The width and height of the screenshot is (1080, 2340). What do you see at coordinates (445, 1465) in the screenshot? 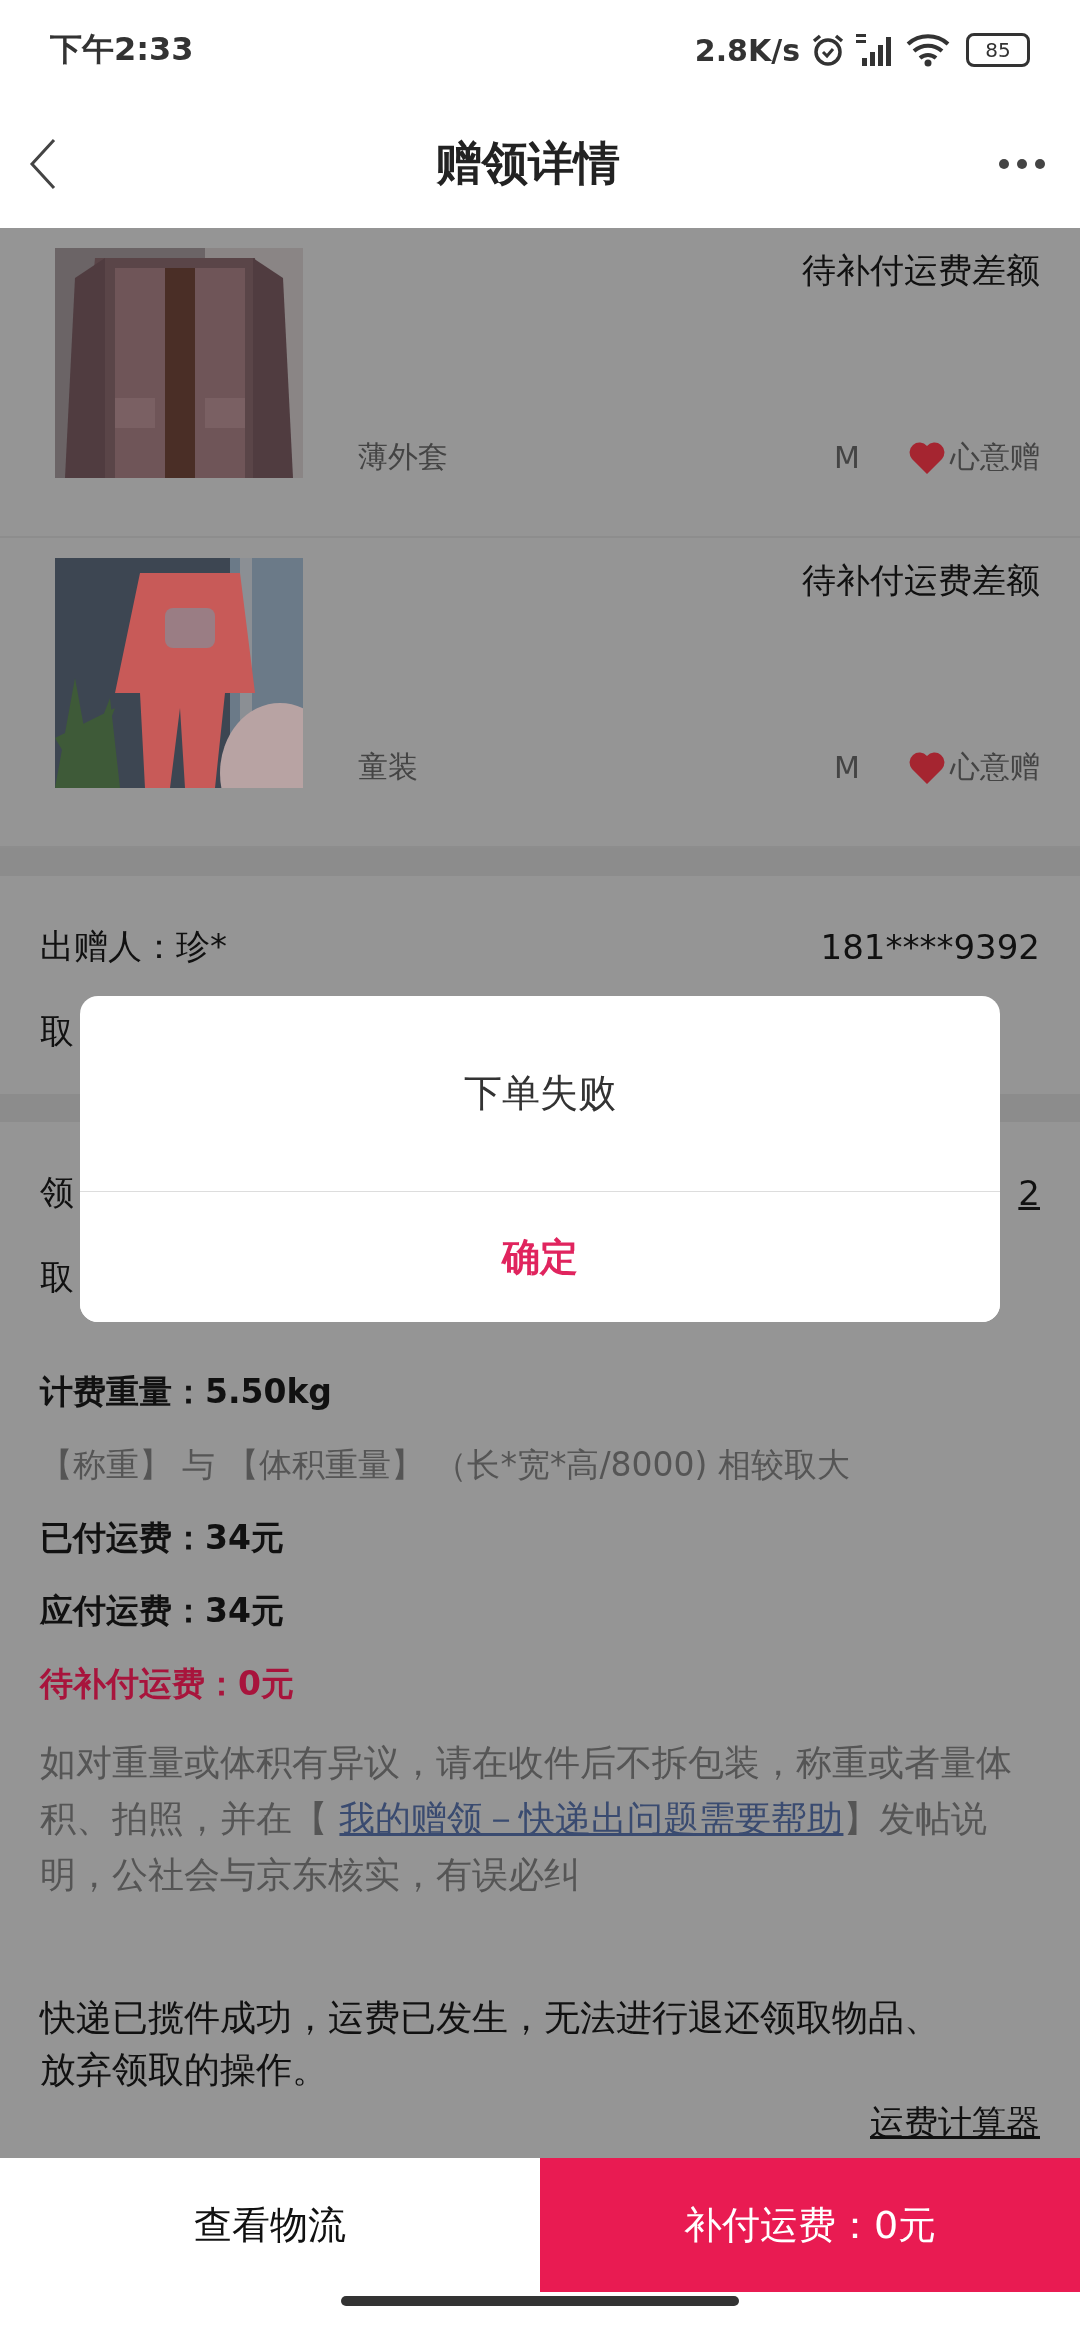
I see `weight-formula: 【称重】 与 【体积重量】 （长*宽*高/8000) 相较取大` at bounding box center [445, 1465].